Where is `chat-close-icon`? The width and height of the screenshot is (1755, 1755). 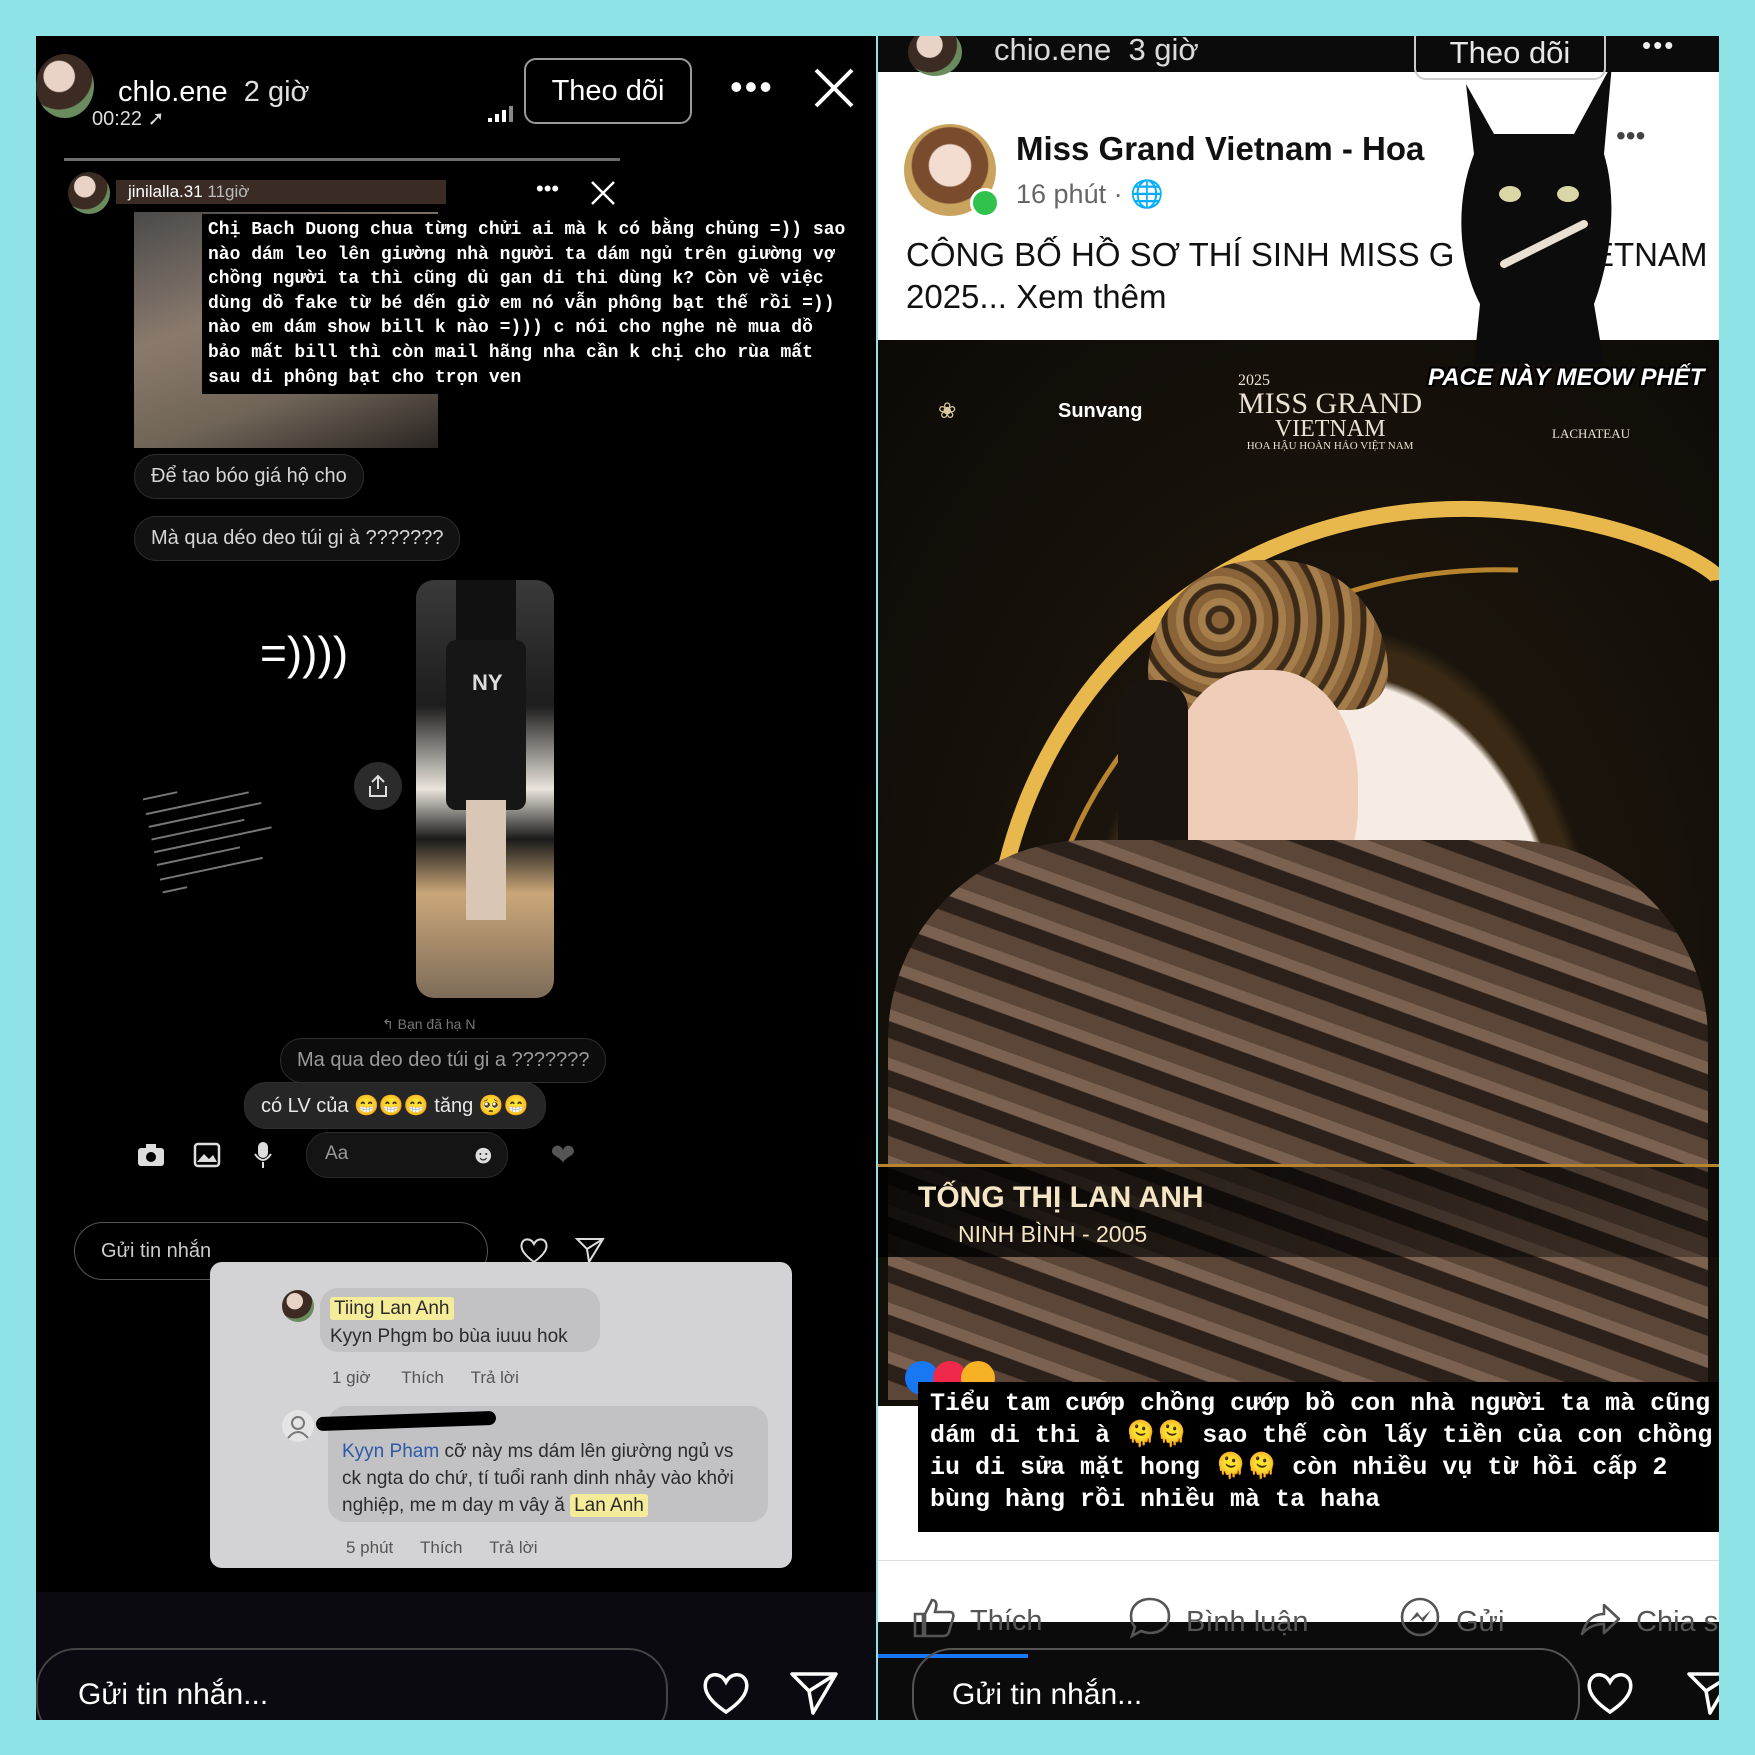 chat-close-icon is located at coordinates (603, 193).